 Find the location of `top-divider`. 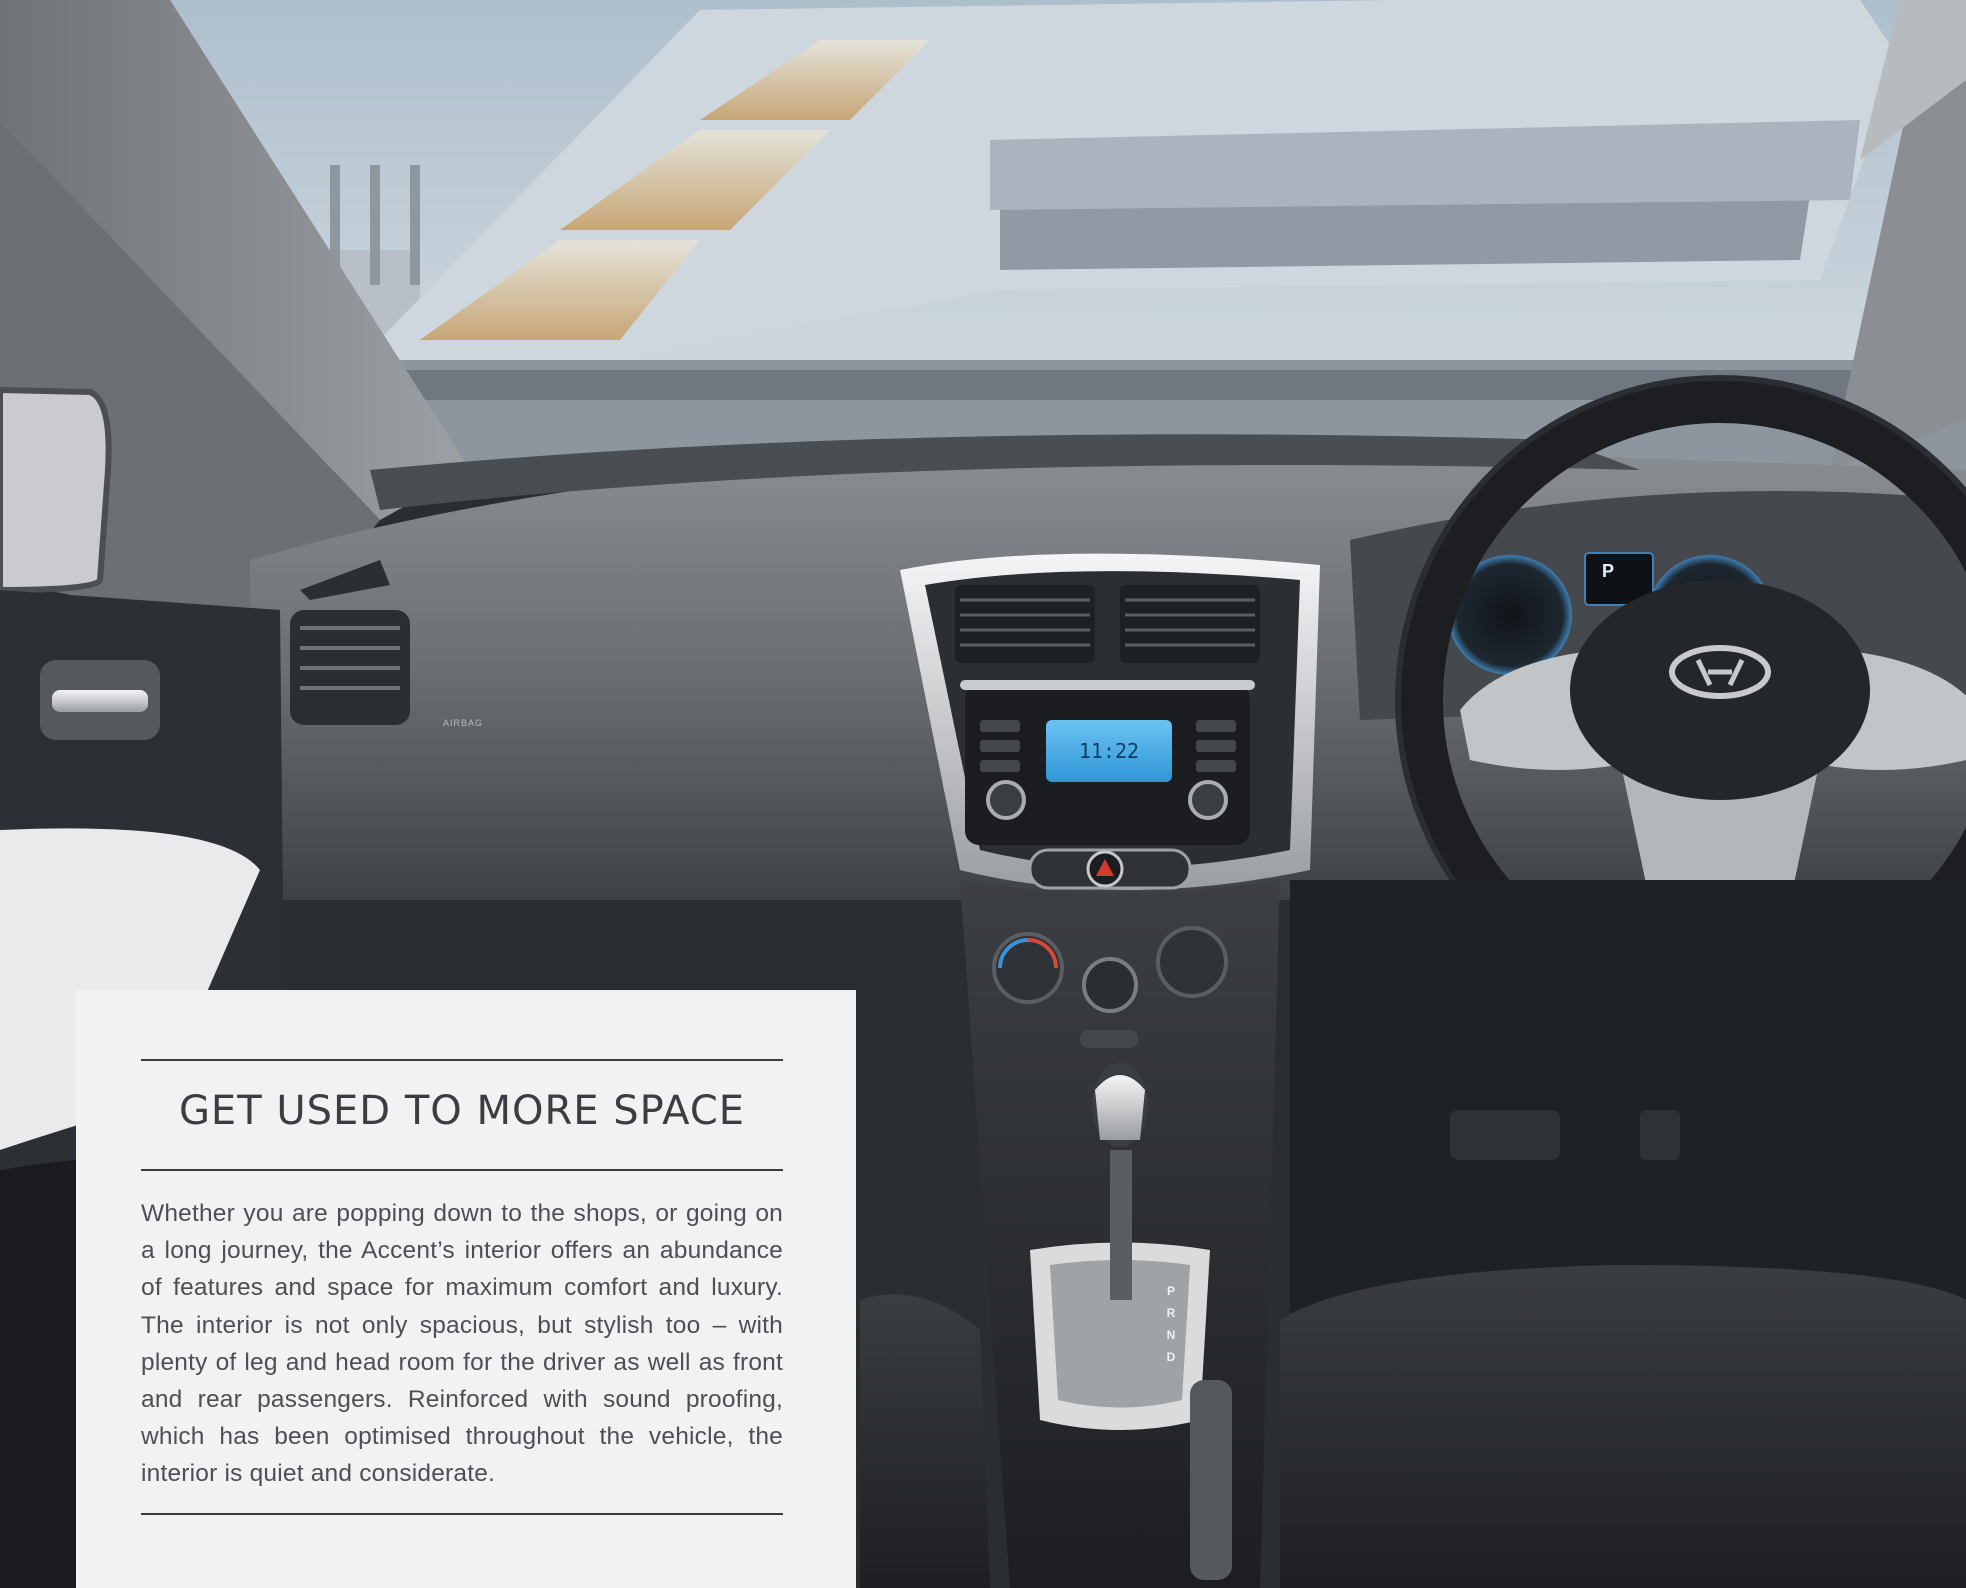

top-divider is located at coordinates (462, 1060).